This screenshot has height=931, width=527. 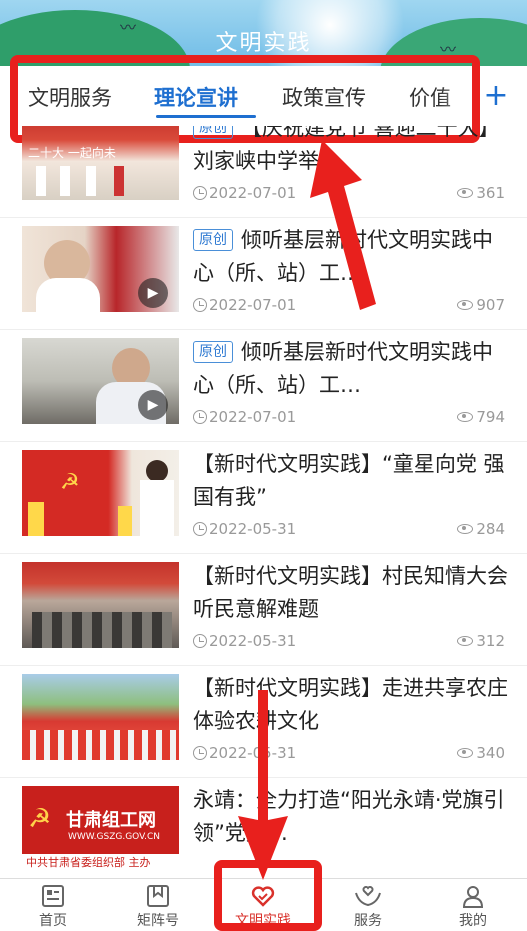 I want to click on nav-item-mine: 我的, so click(x=473, y=906).